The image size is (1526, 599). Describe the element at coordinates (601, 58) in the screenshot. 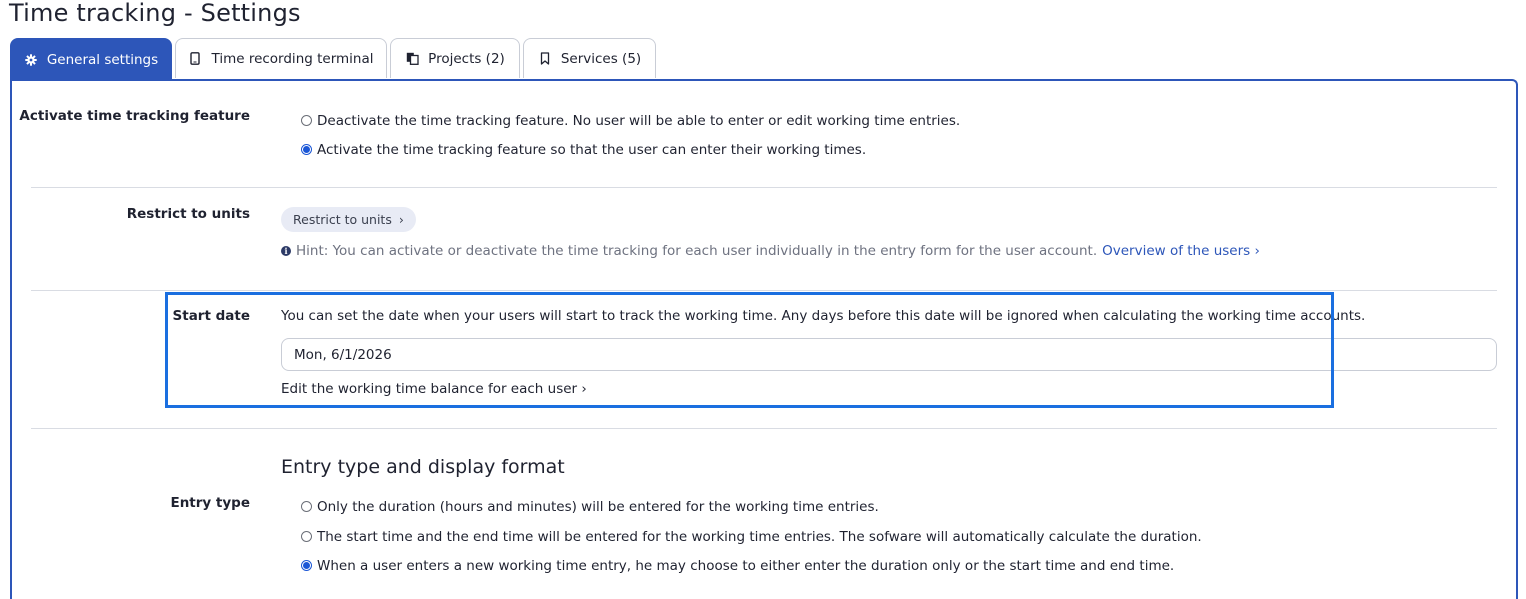

I see `tab-label: Services (5)` at that location.